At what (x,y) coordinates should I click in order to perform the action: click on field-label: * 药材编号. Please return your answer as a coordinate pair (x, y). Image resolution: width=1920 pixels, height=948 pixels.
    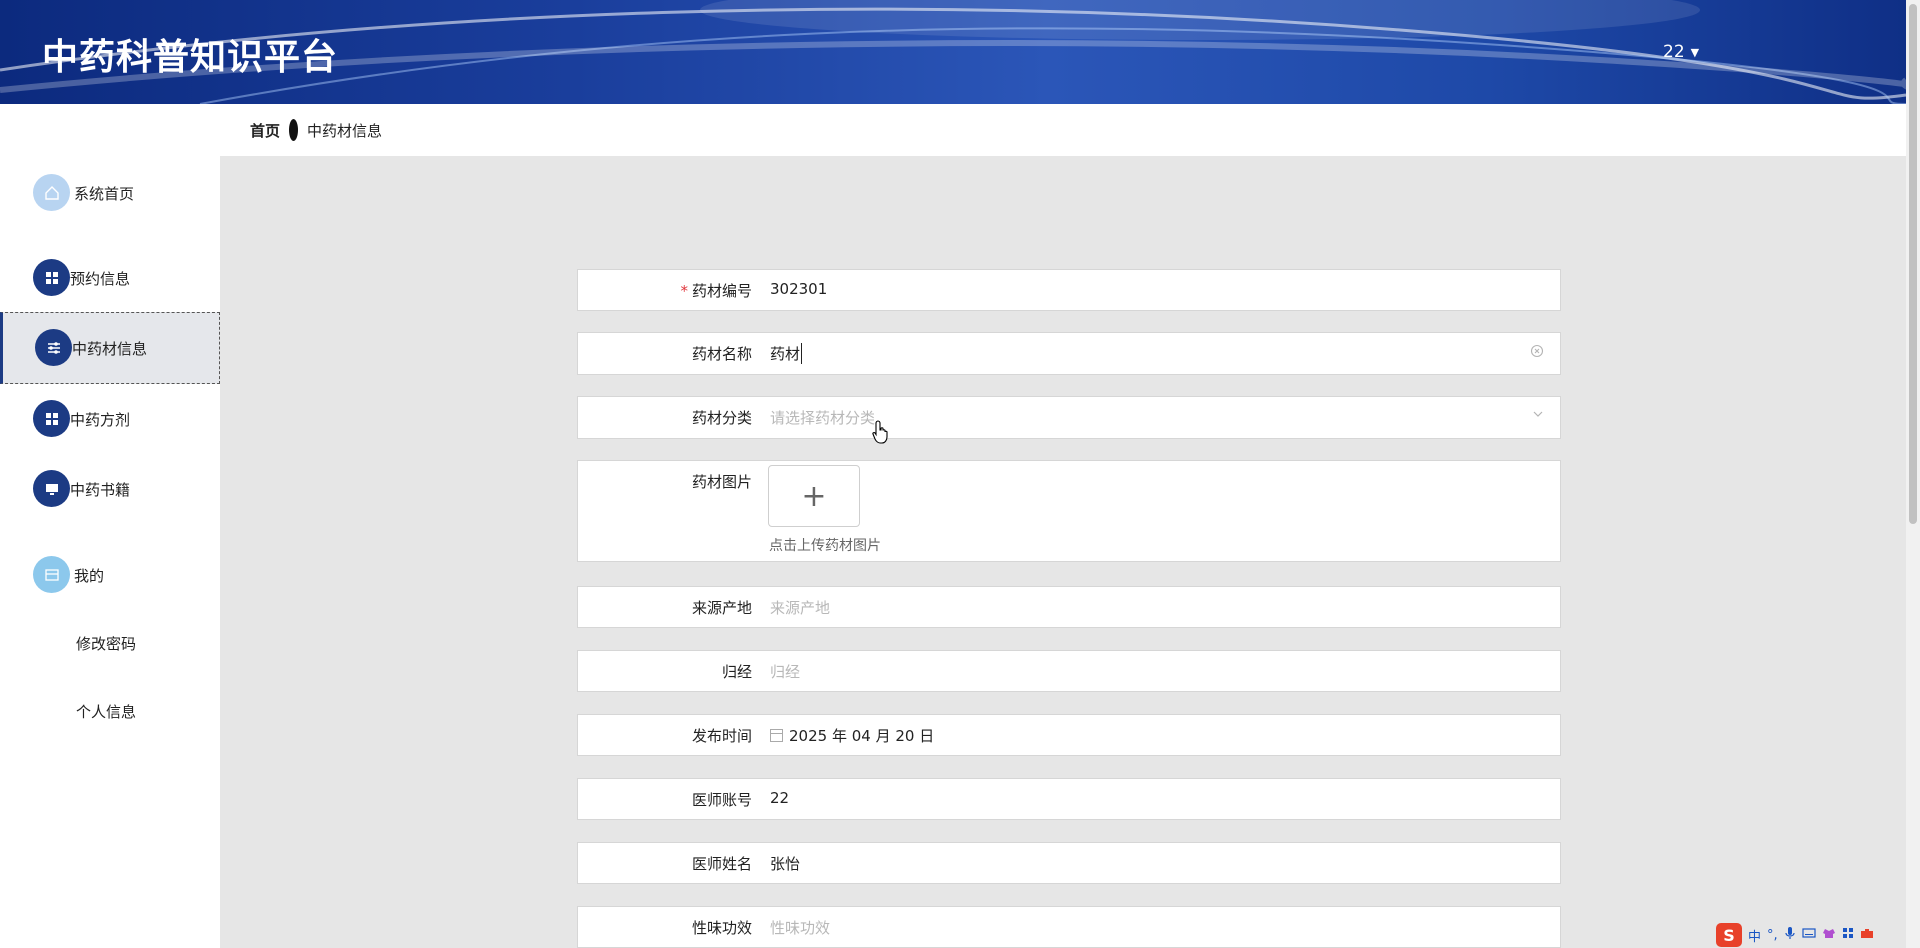
    Looking at the image, I should click on (716, 291).